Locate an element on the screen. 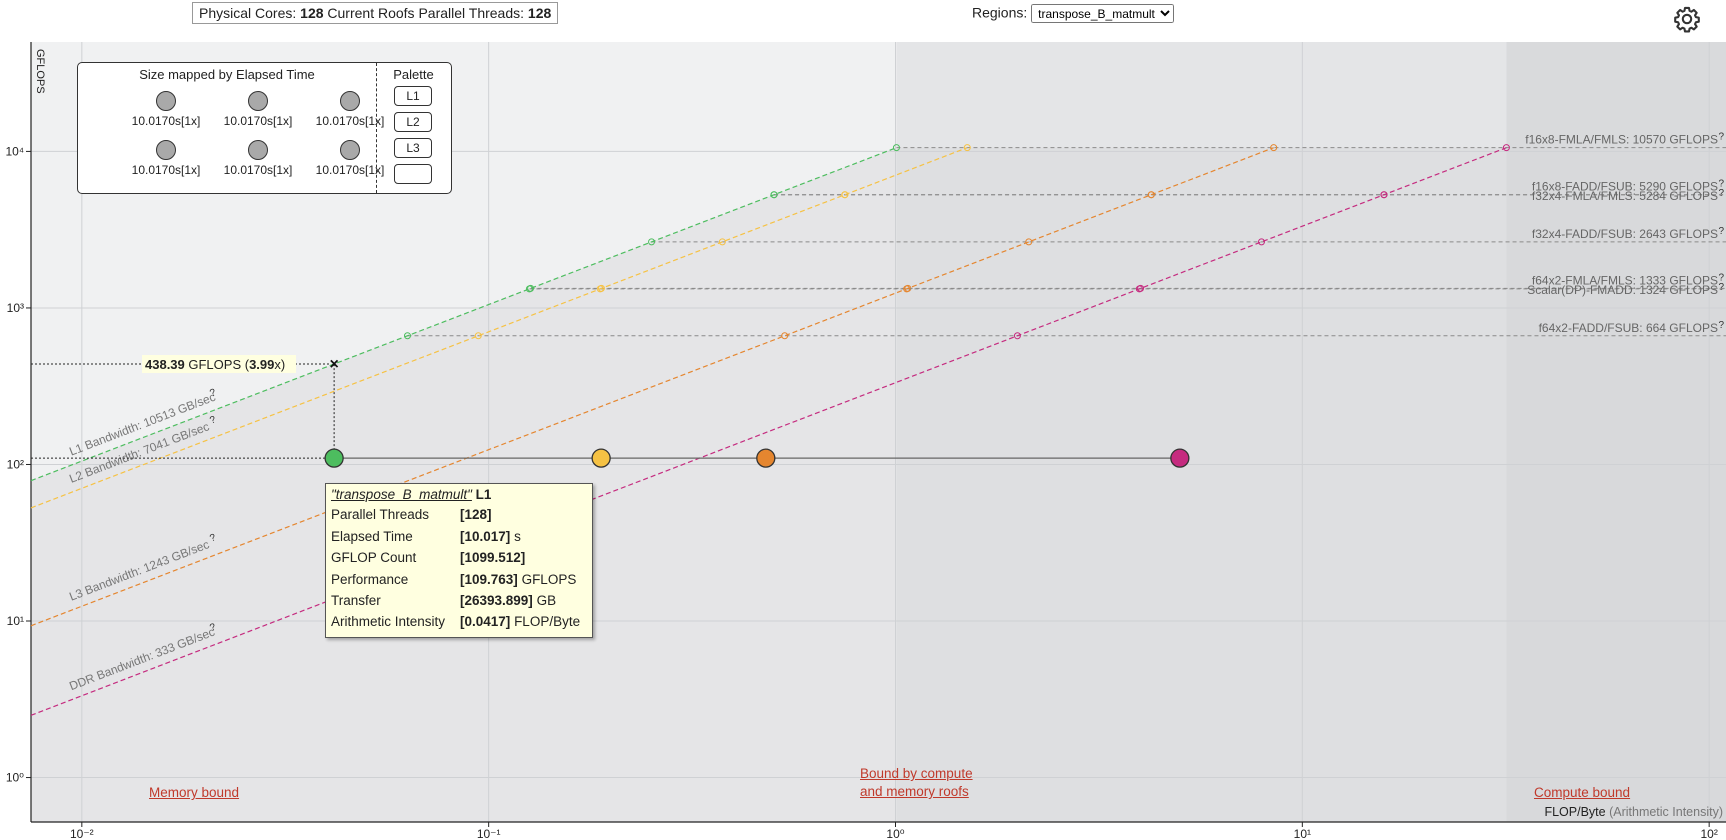  cores-value: 128 is located at coordinates (312, 13).